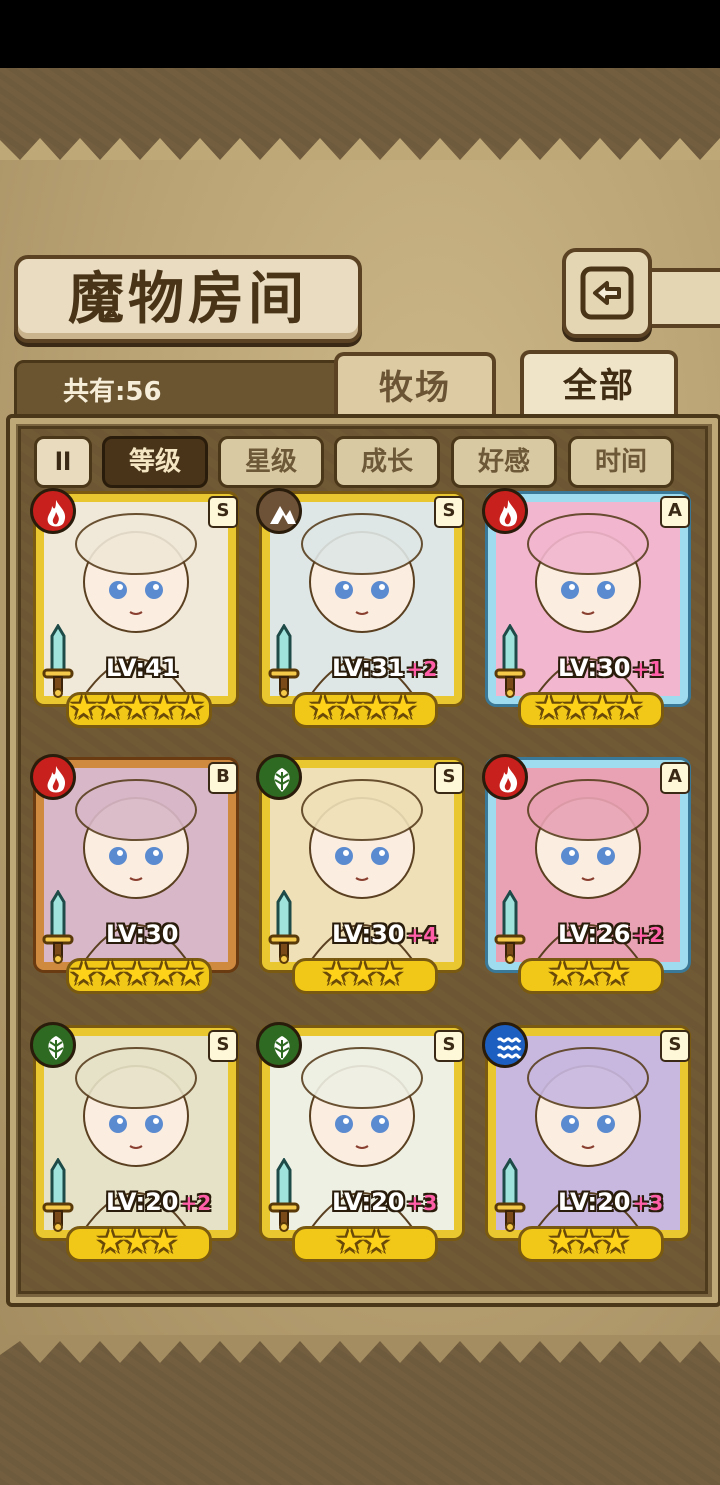 The width and height of the screenshot is (720, 1485). I want to click on earth-symbol-icon, so click(283, 515).